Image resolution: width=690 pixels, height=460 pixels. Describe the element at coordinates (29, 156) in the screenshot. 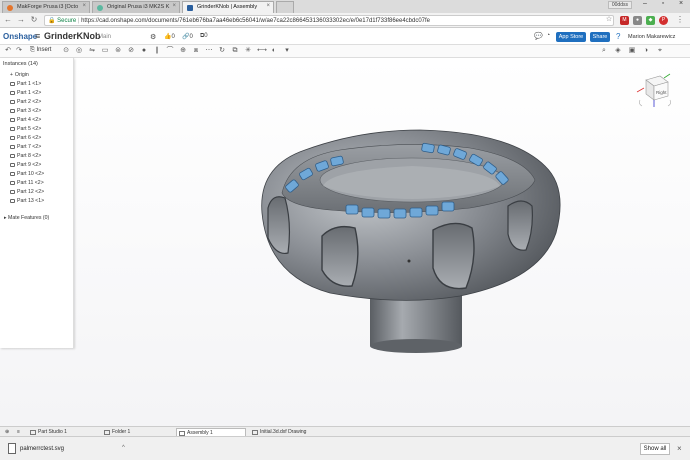

I see `tree-item-label: Part 8 <2>` at that location.